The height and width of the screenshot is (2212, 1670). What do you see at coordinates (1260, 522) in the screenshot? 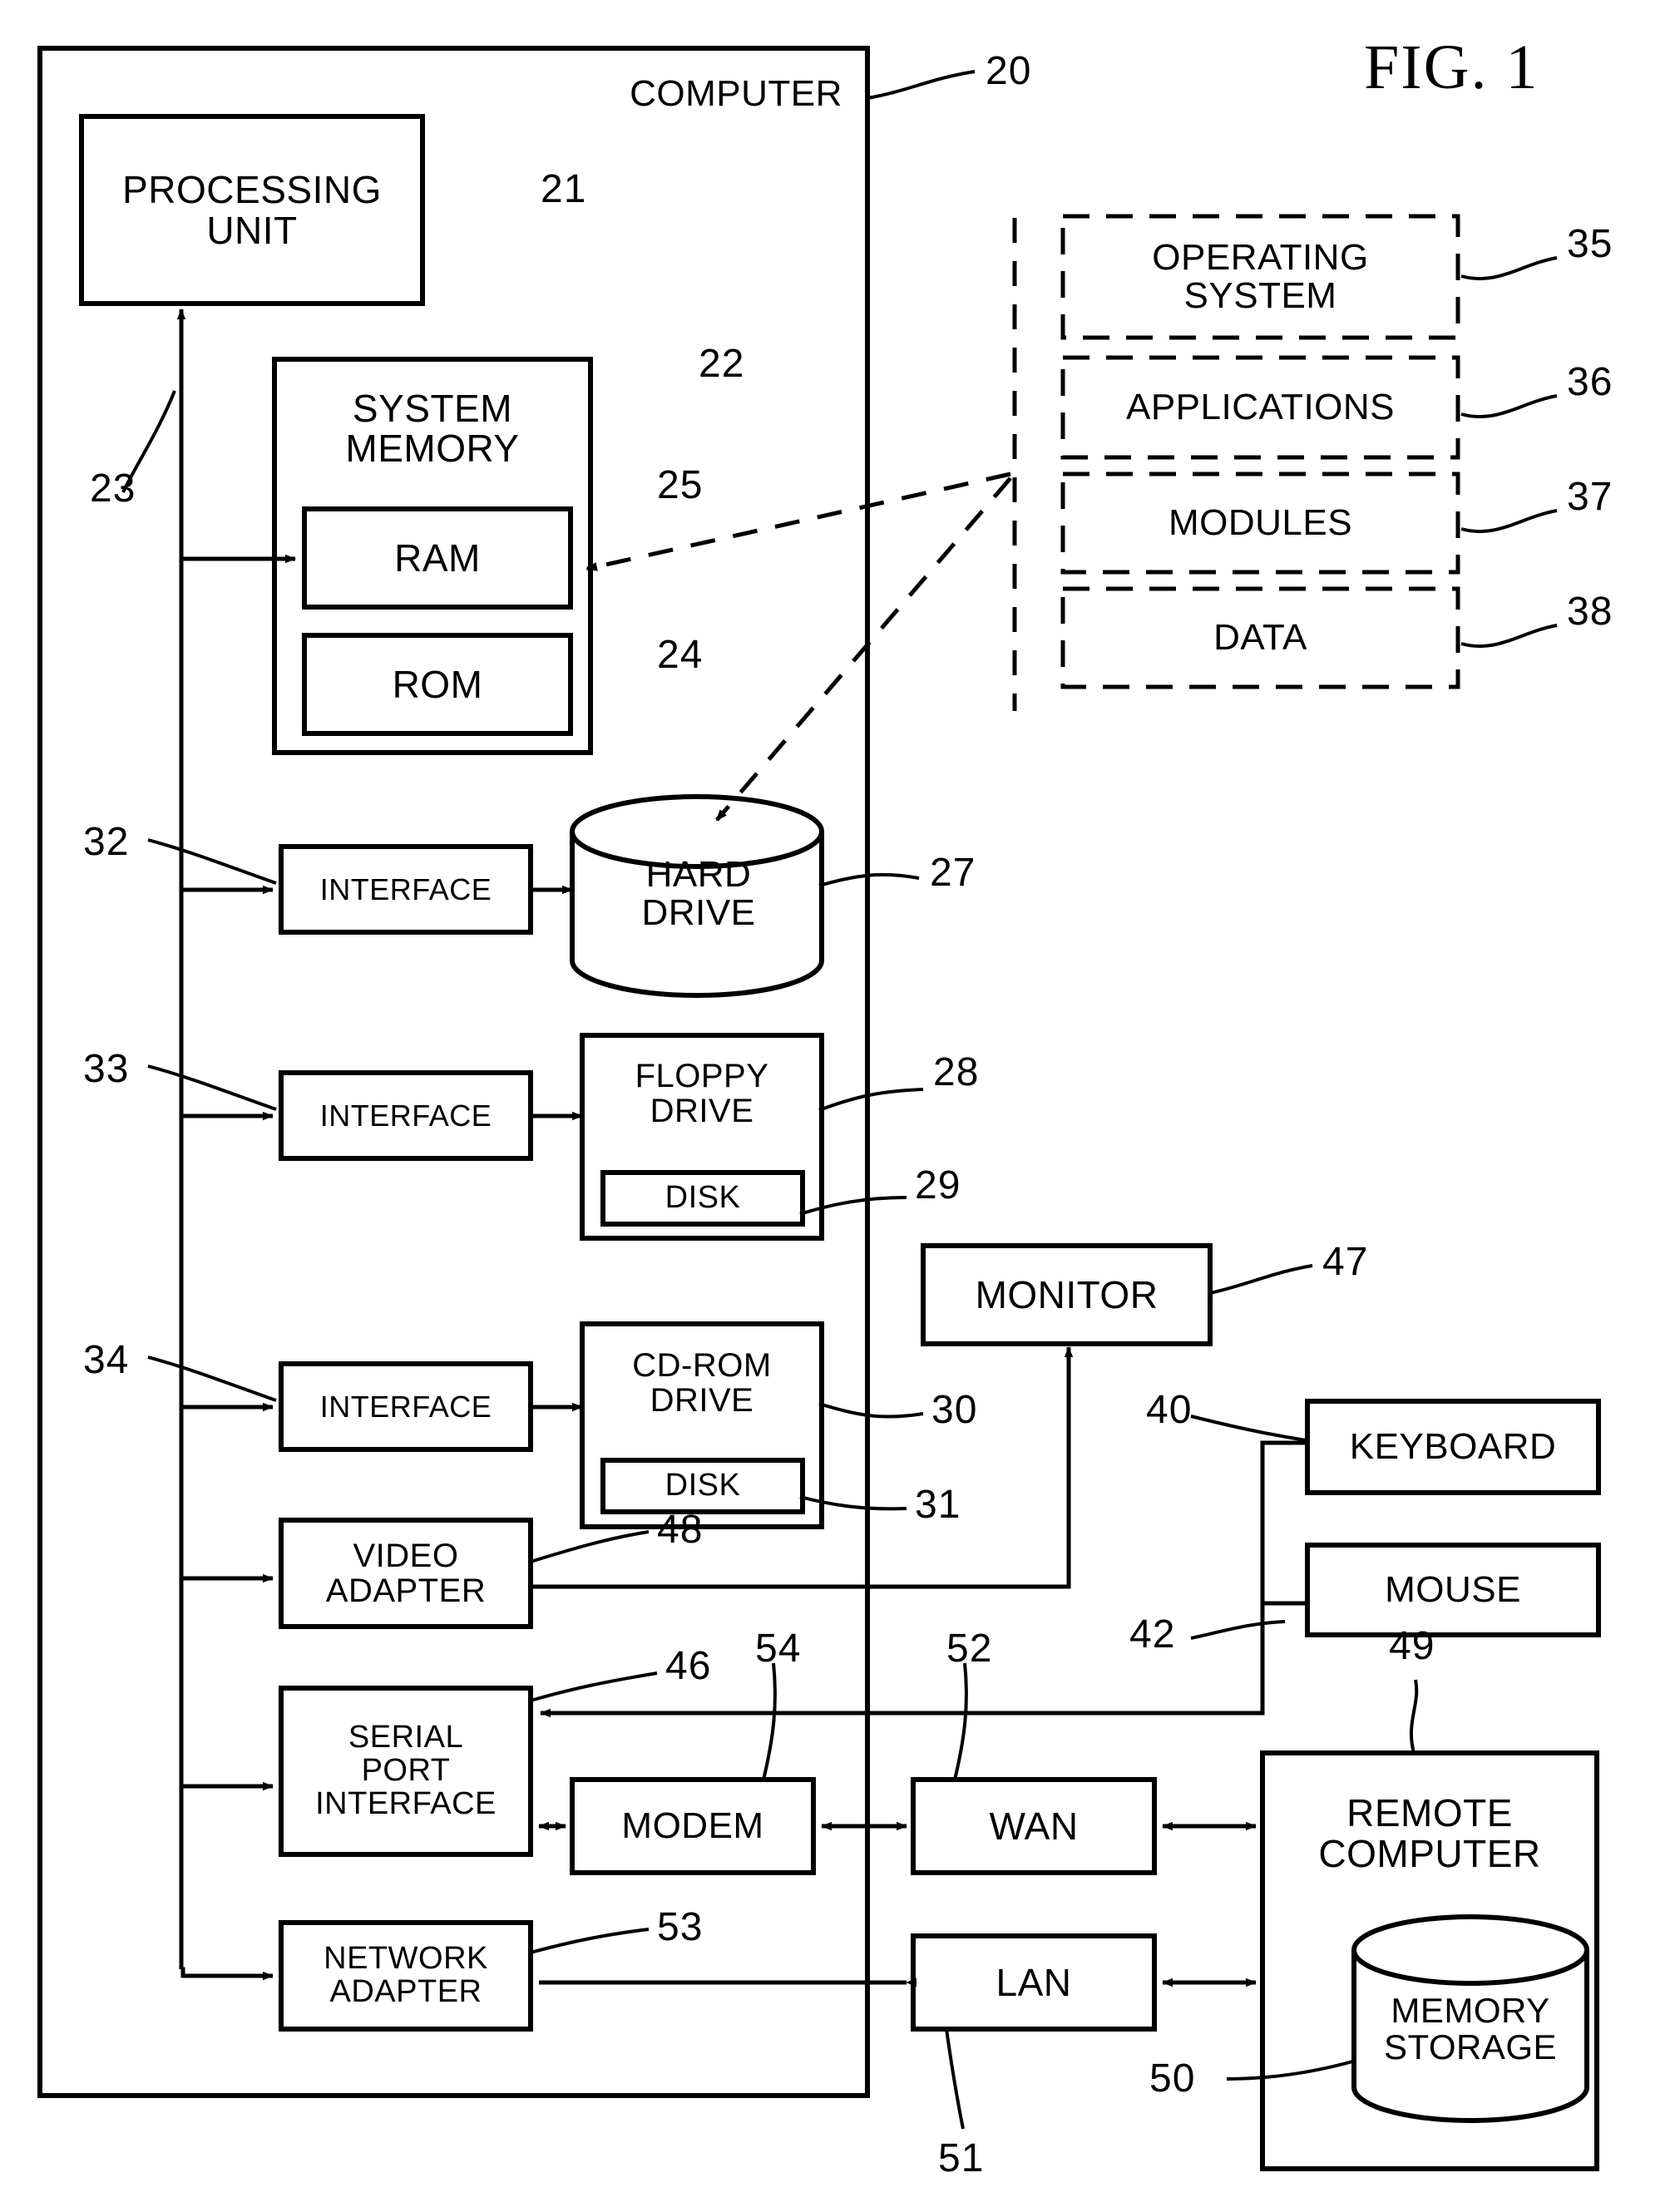
I see `modules-block: MODULES` at bounding box center [1260, 522].